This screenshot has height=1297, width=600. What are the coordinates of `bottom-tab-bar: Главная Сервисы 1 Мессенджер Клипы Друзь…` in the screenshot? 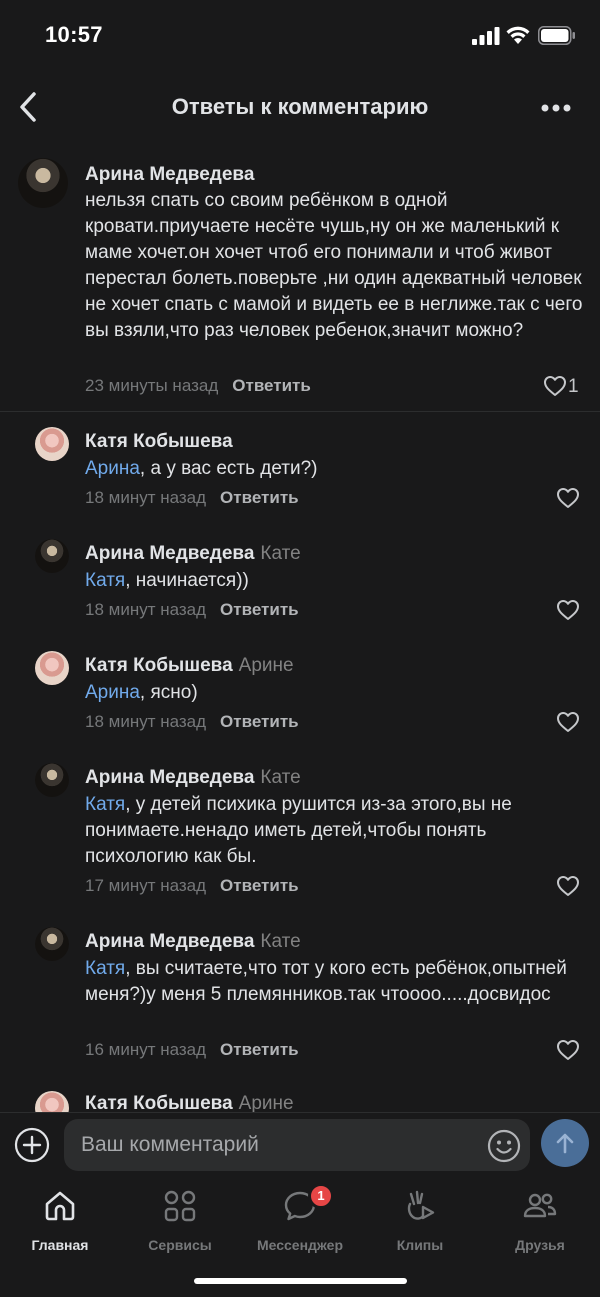 It's located at (300, 1236).